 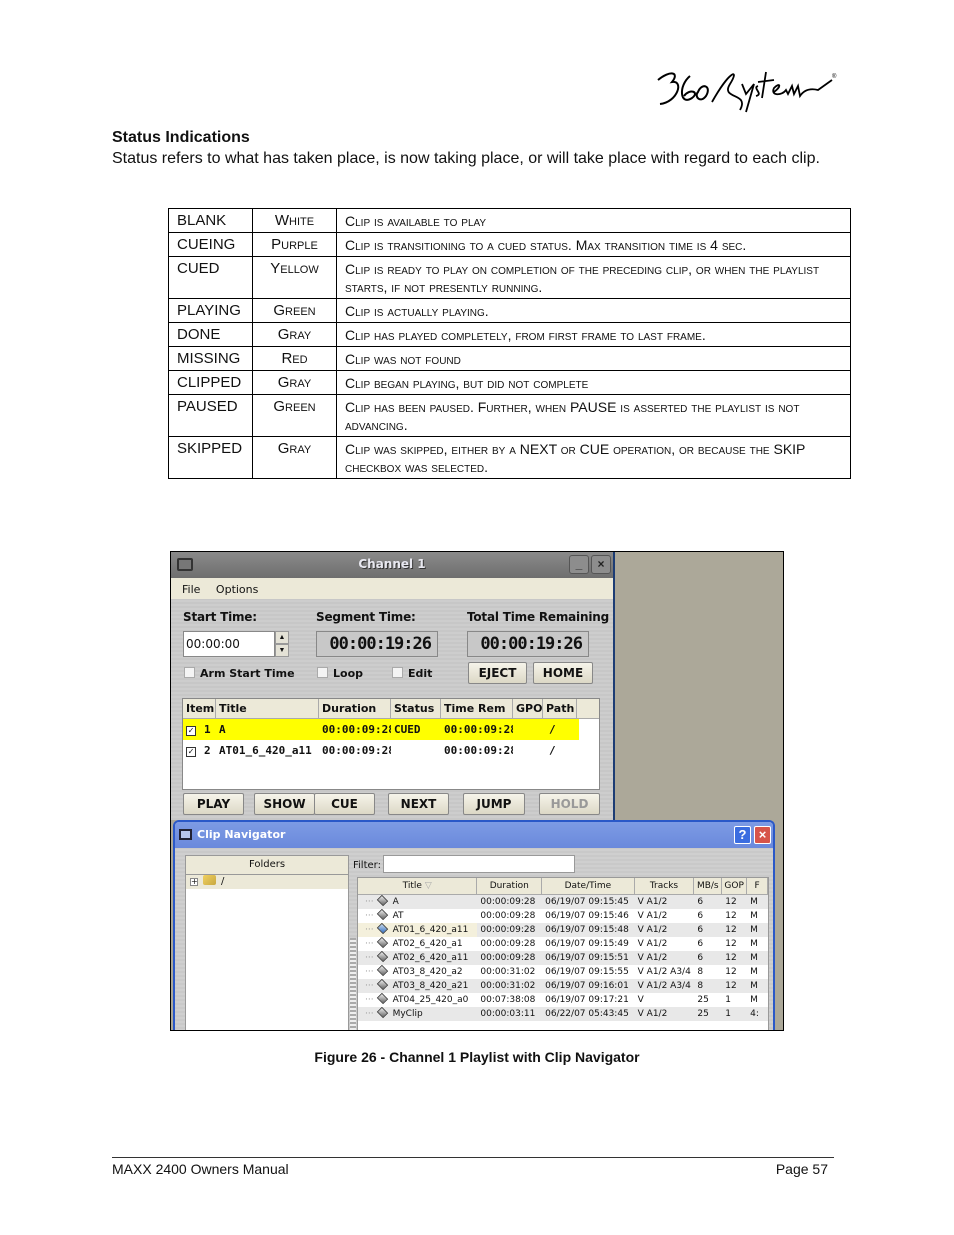 I want to click on next-button: NEXT, so click(x=418, y=804).